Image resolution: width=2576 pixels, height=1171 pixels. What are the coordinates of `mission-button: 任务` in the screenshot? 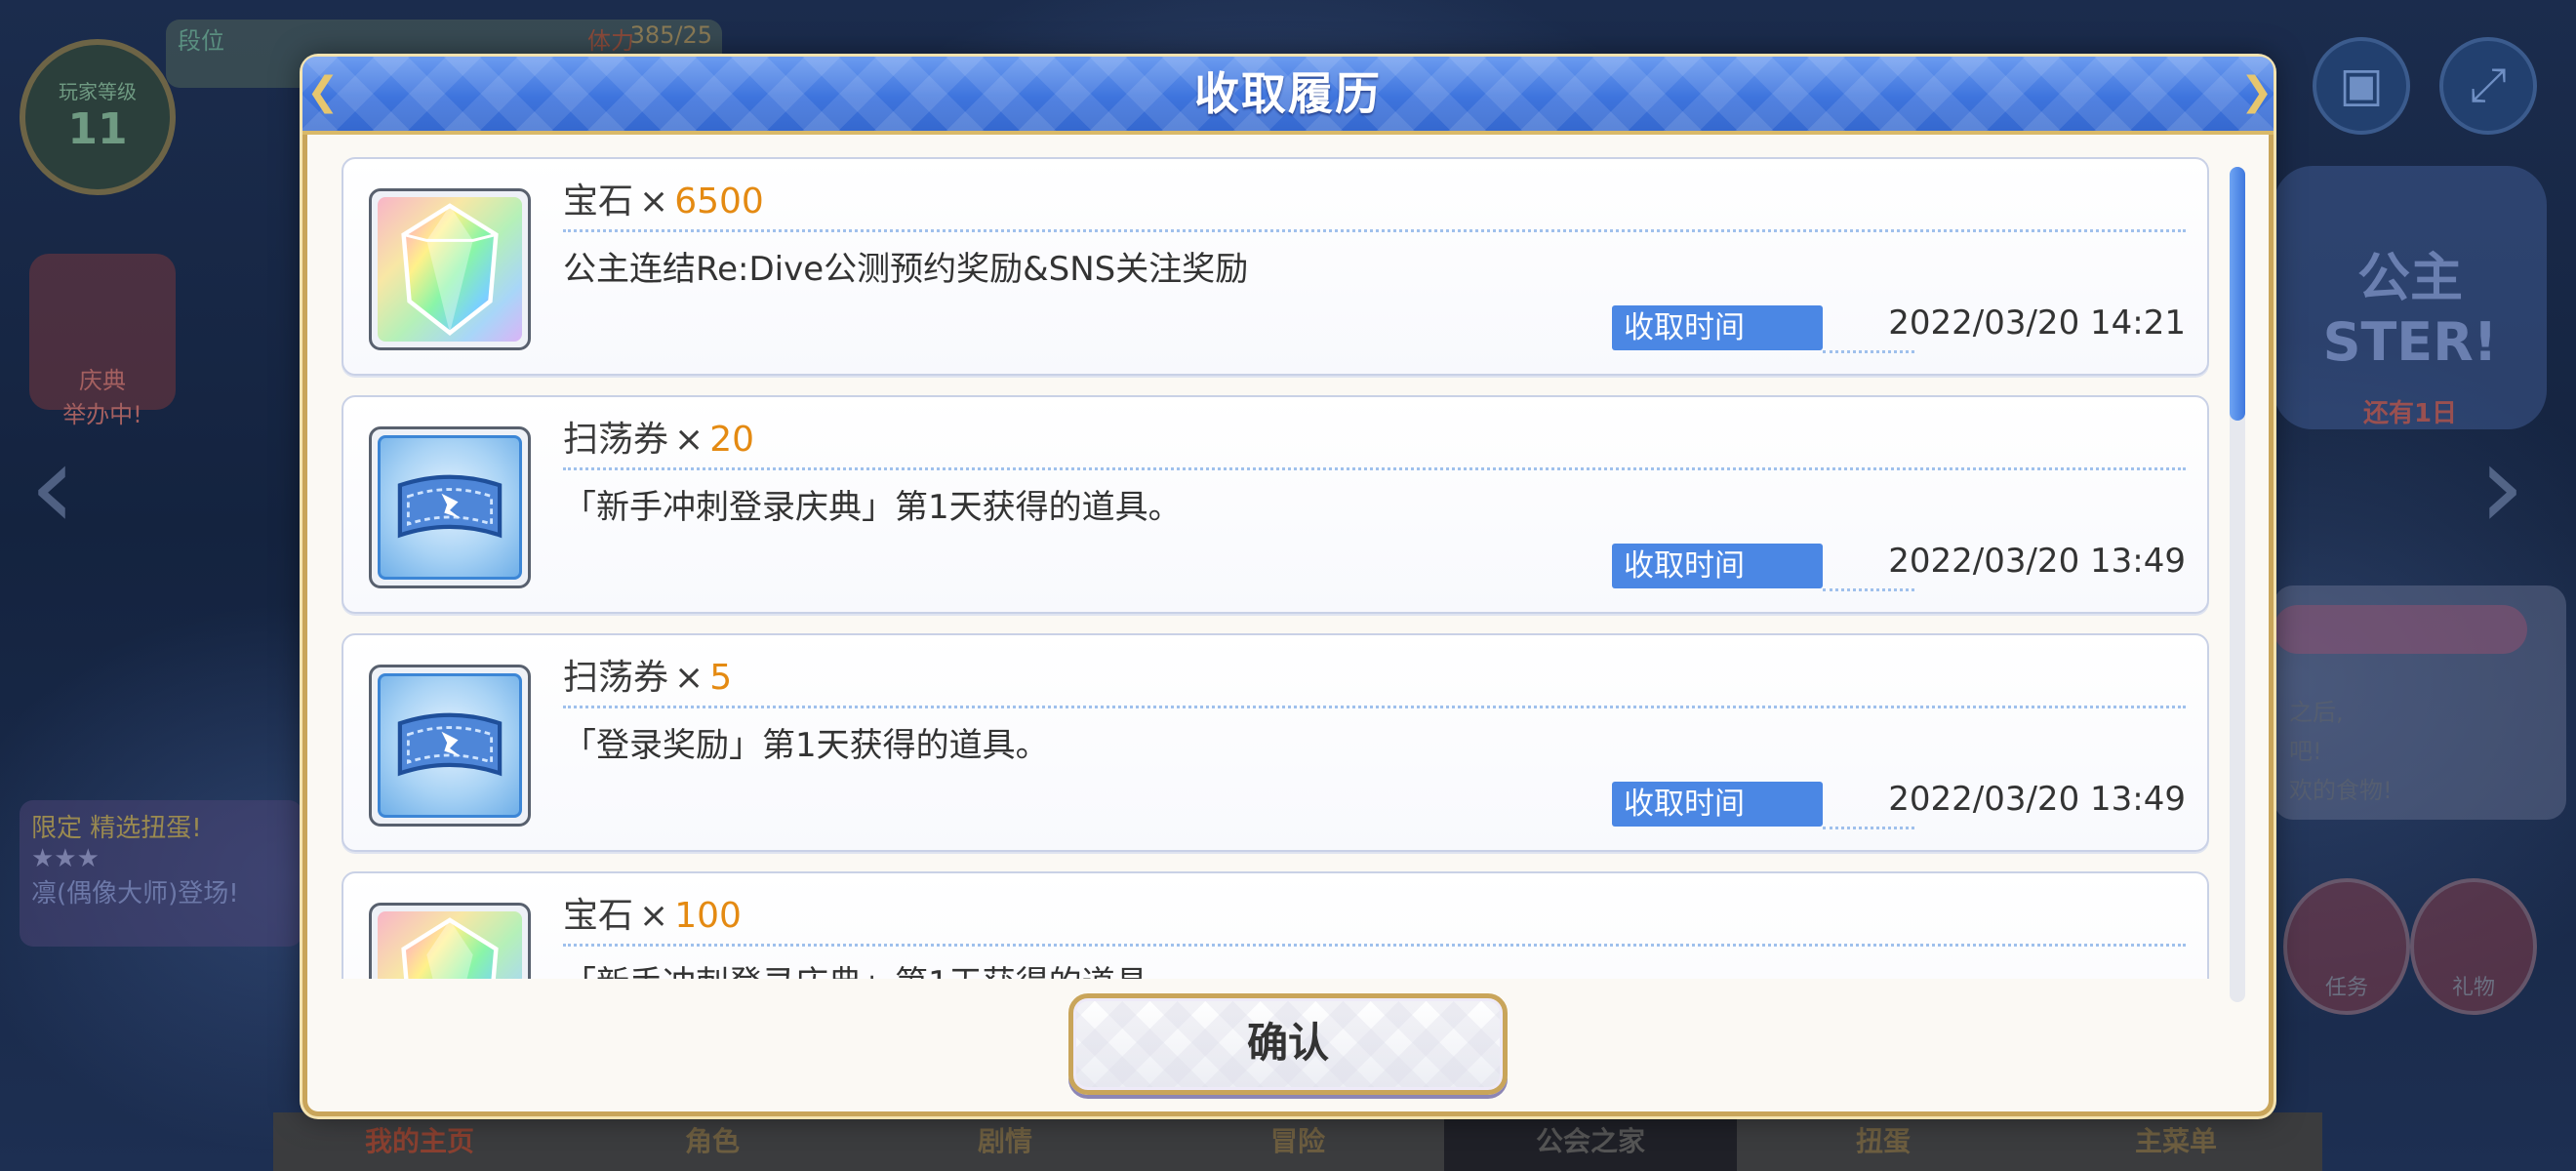 It's located at (2346, 946).